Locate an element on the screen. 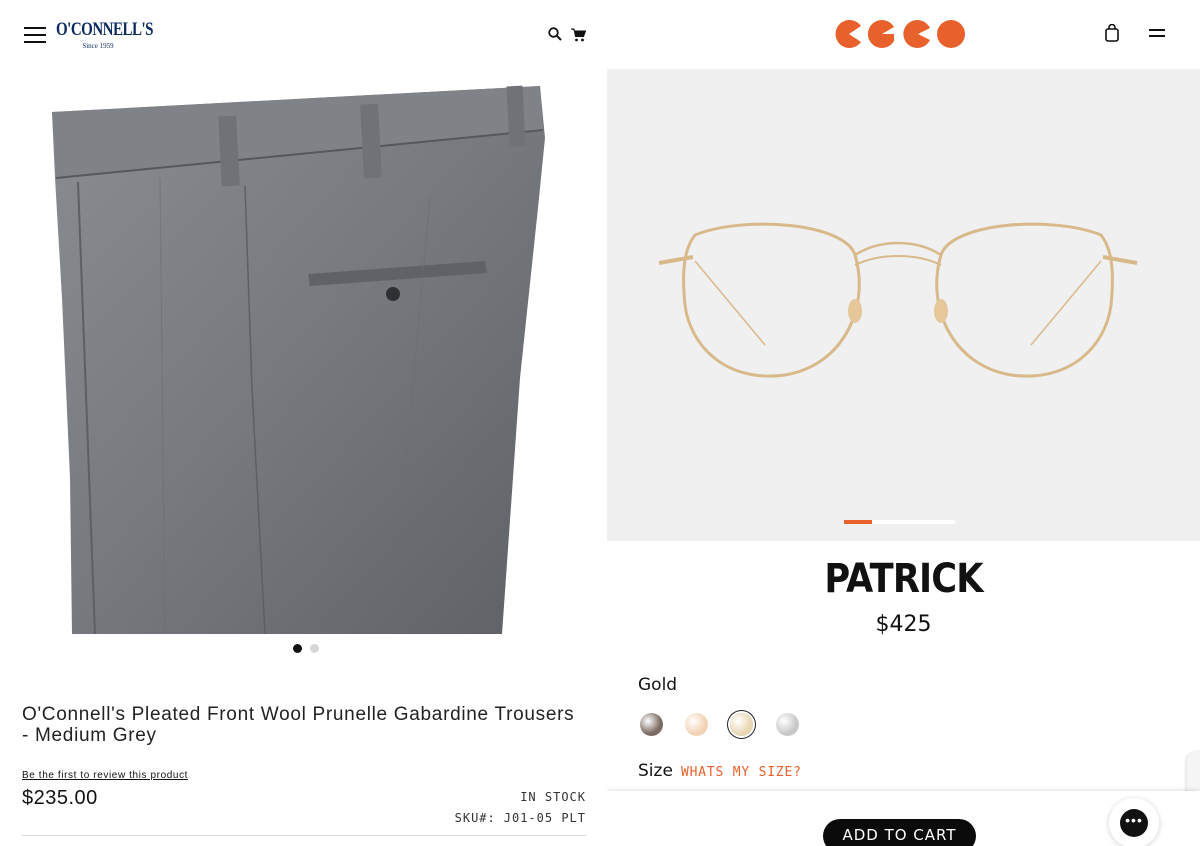 This screenshot has height=846, width=1200. site-header: O'CONNELL'S Since 1959 is located at coordinates (303, 35).